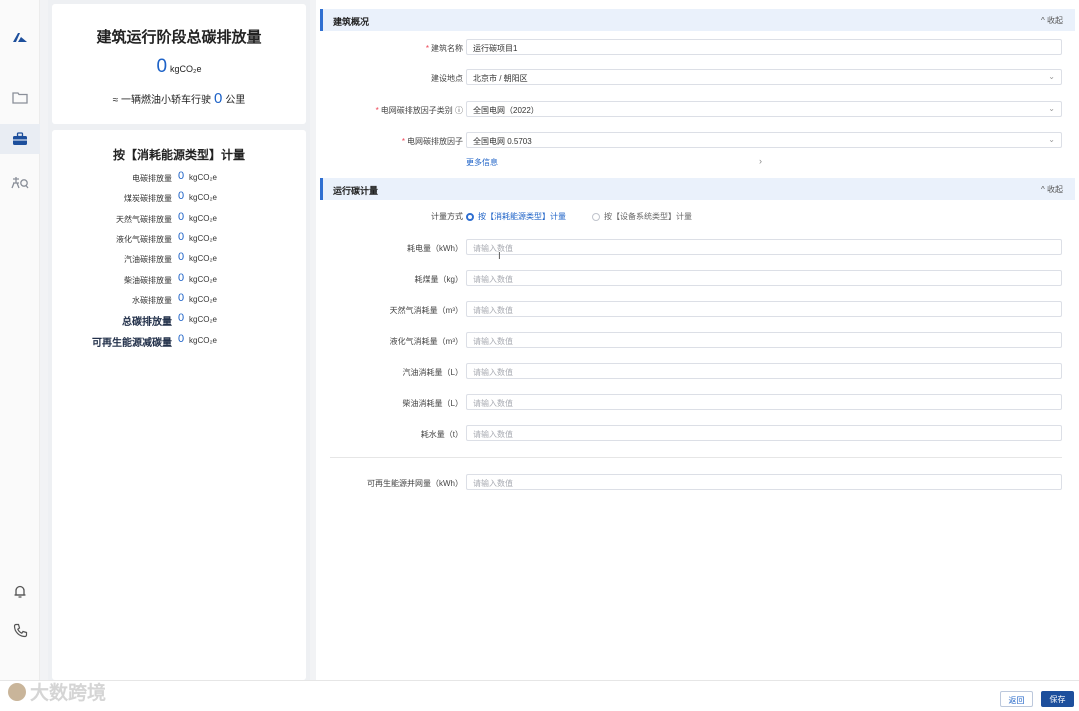  Describe the element at coordinates (764, 47) in the screenshot. I see `building-name-input: 运行碳项目1` at that location.